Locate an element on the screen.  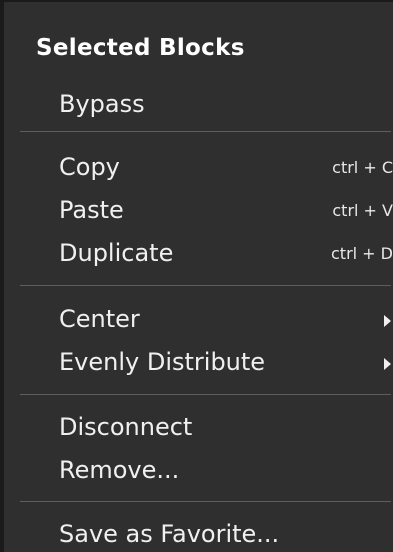
menu-item-shortcut: ctrl + C is located at coordinates (362, 167).